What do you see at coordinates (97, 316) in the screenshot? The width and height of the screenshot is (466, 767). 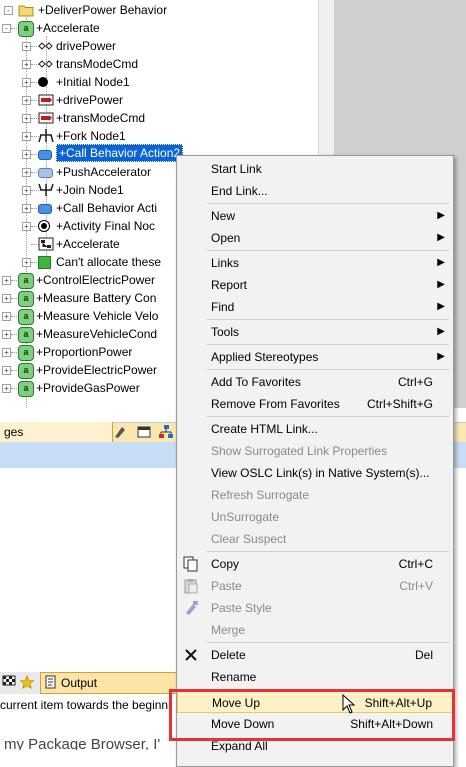 I see `tree-item-label: +Measure Vehicle Velo` at bounding box center [97, 316].